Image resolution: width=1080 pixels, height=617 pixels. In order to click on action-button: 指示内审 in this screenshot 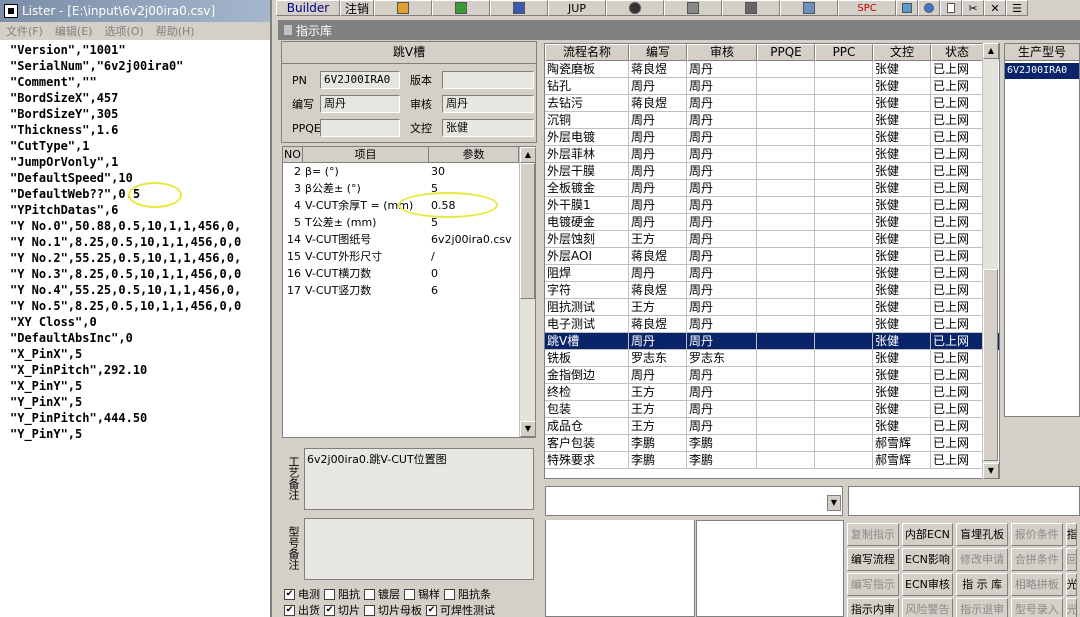, I will do `click(873, 607)`.